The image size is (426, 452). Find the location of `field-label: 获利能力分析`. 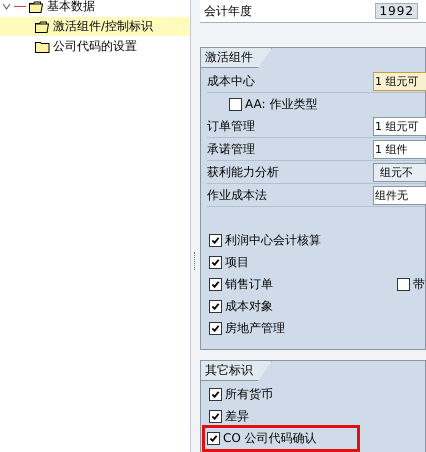

field-label: 获利能力分析 is located at coordinates (243, 172).